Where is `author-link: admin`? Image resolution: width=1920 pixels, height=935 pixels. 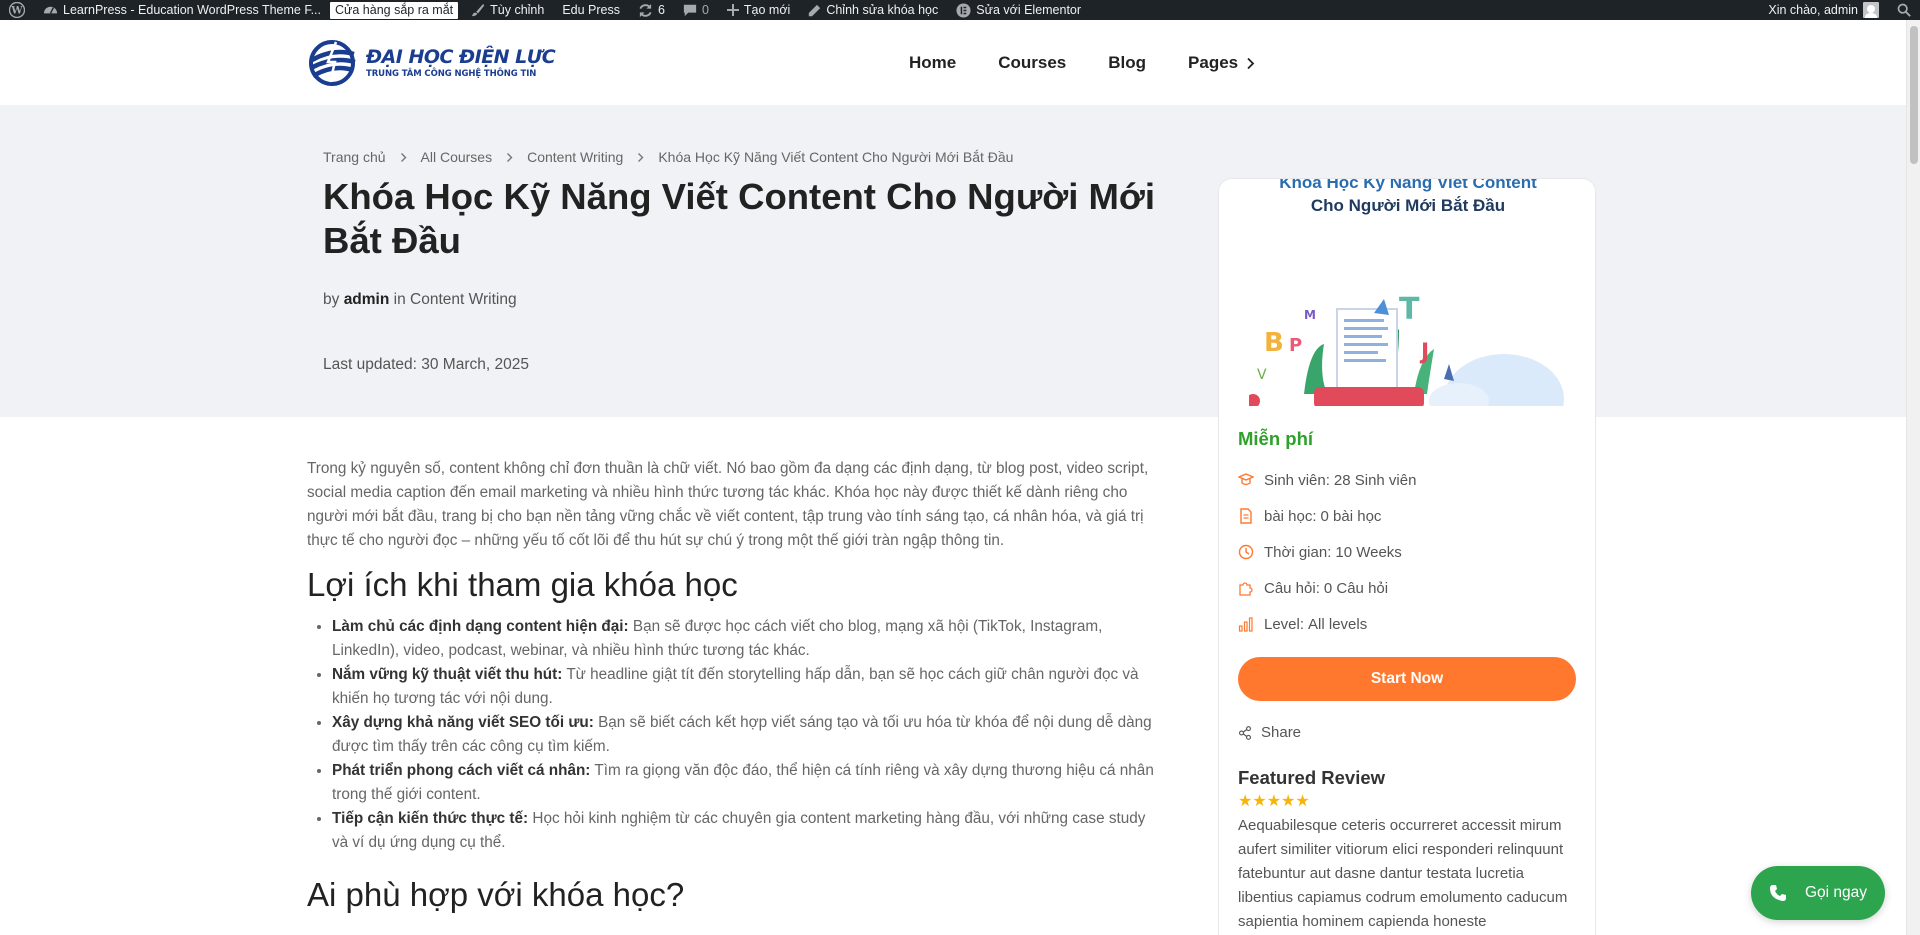
author-link: admin is located at coordinates (367, 299).